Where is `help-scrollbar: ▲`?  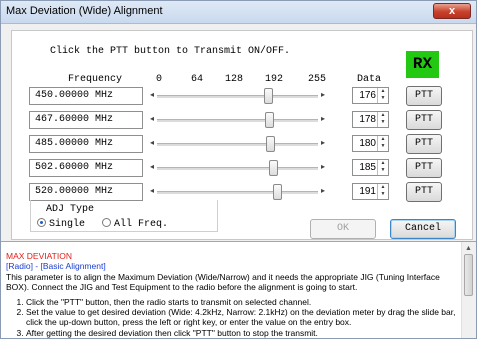
help-scrollbar: ▲ is located at coordinates (468, 290).